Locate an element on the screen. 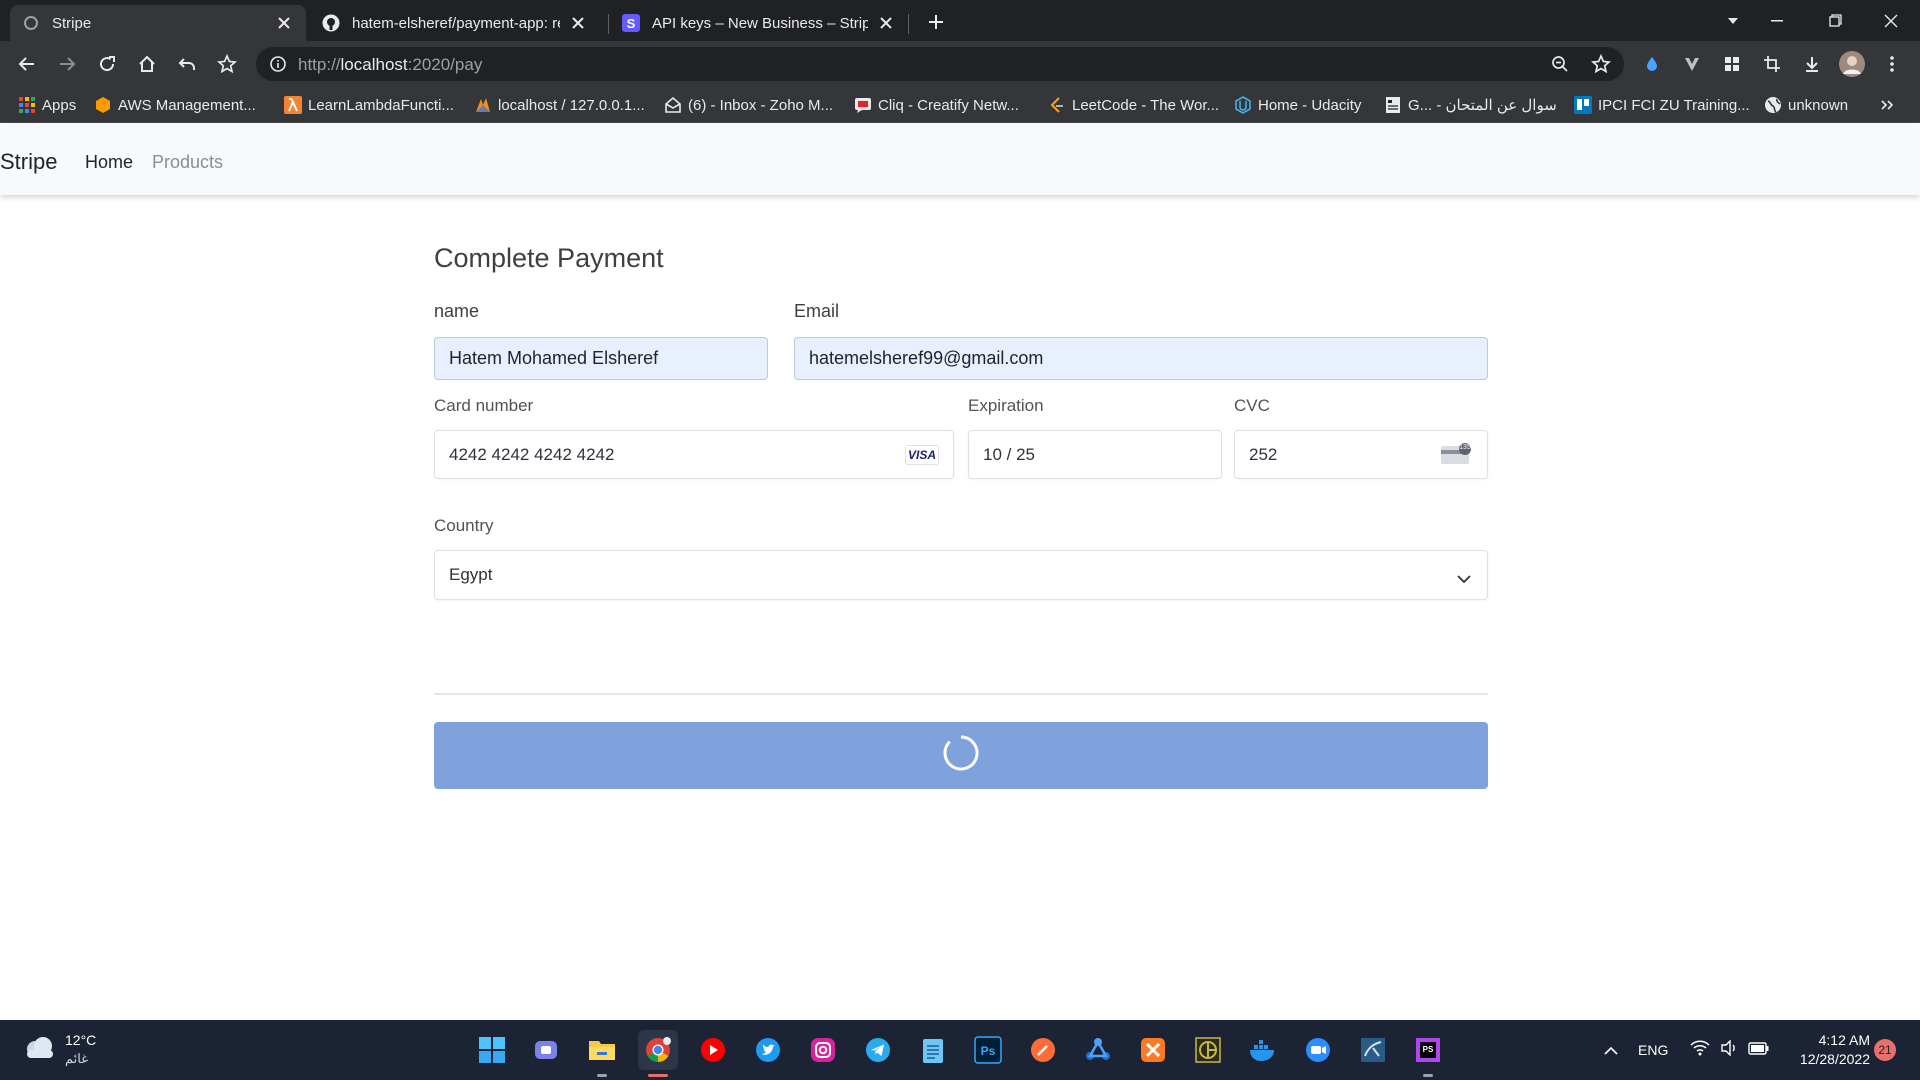 The width and height of the screenshot is (1920, 1080). cliq-icon is located at coordinates (863, 105).